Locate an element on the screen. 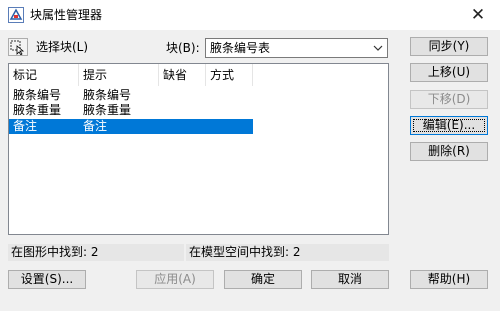 The width and height of the screenshot is (500, 311). table-row: 腋条重量 腋条重量 is located at coordinates (131, 110).